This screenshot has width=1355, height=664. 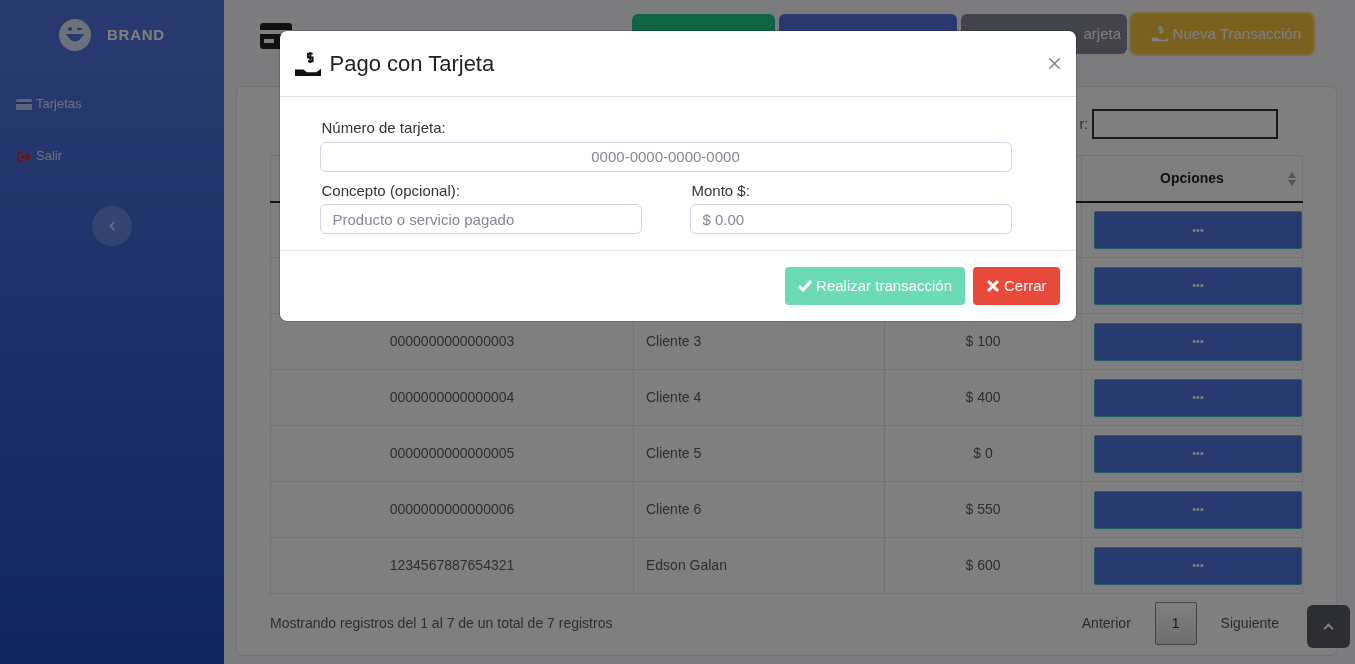 What do you see at coordinates (112, 104) in the screenshot?
I see `sidebar-link: Tarjetas` at bounding box center [112, 104].